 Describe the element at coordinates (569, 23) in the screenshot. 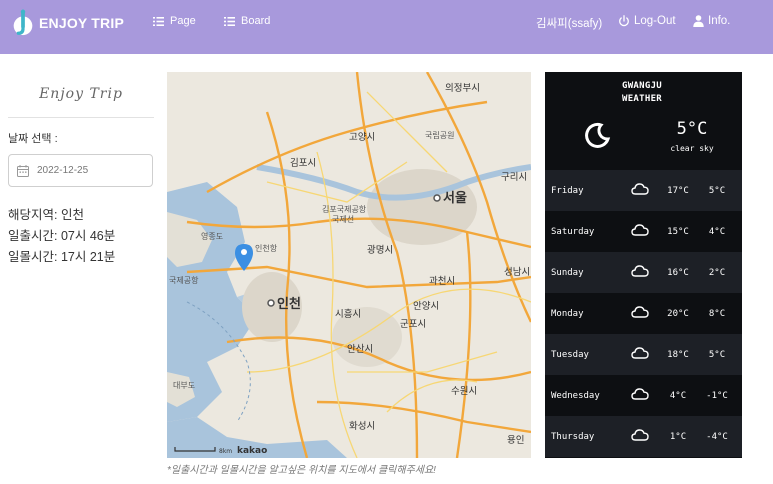

I see `user-name: 김싸피(ssafy)` at that location.